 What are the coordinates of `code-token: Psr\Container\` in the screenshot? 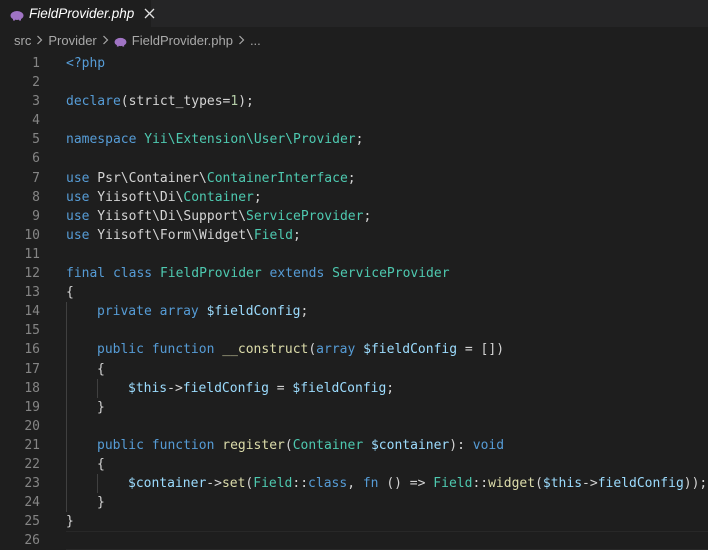 It's located at (148, 178).